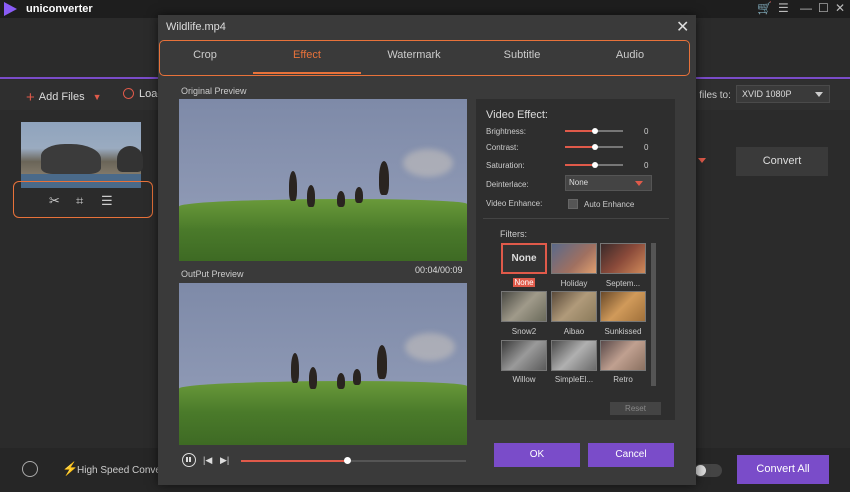 Image resolution: width=850 pixels, height=492 pixels. I want to click on filter-sunkissed, so click(623, 306).